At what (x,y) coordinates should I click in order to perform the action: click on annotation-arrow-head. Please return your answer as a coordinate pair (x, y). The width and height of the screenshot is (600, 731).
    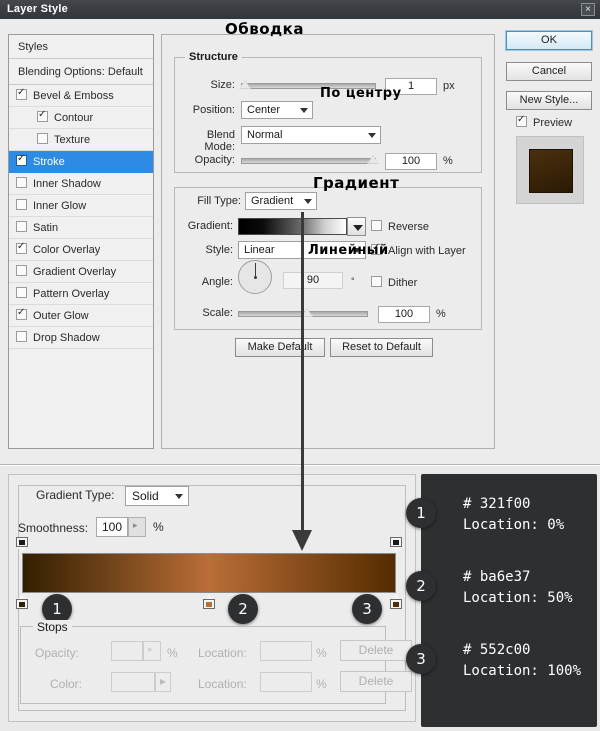
    Looking at the image, I should click on (302, 540).